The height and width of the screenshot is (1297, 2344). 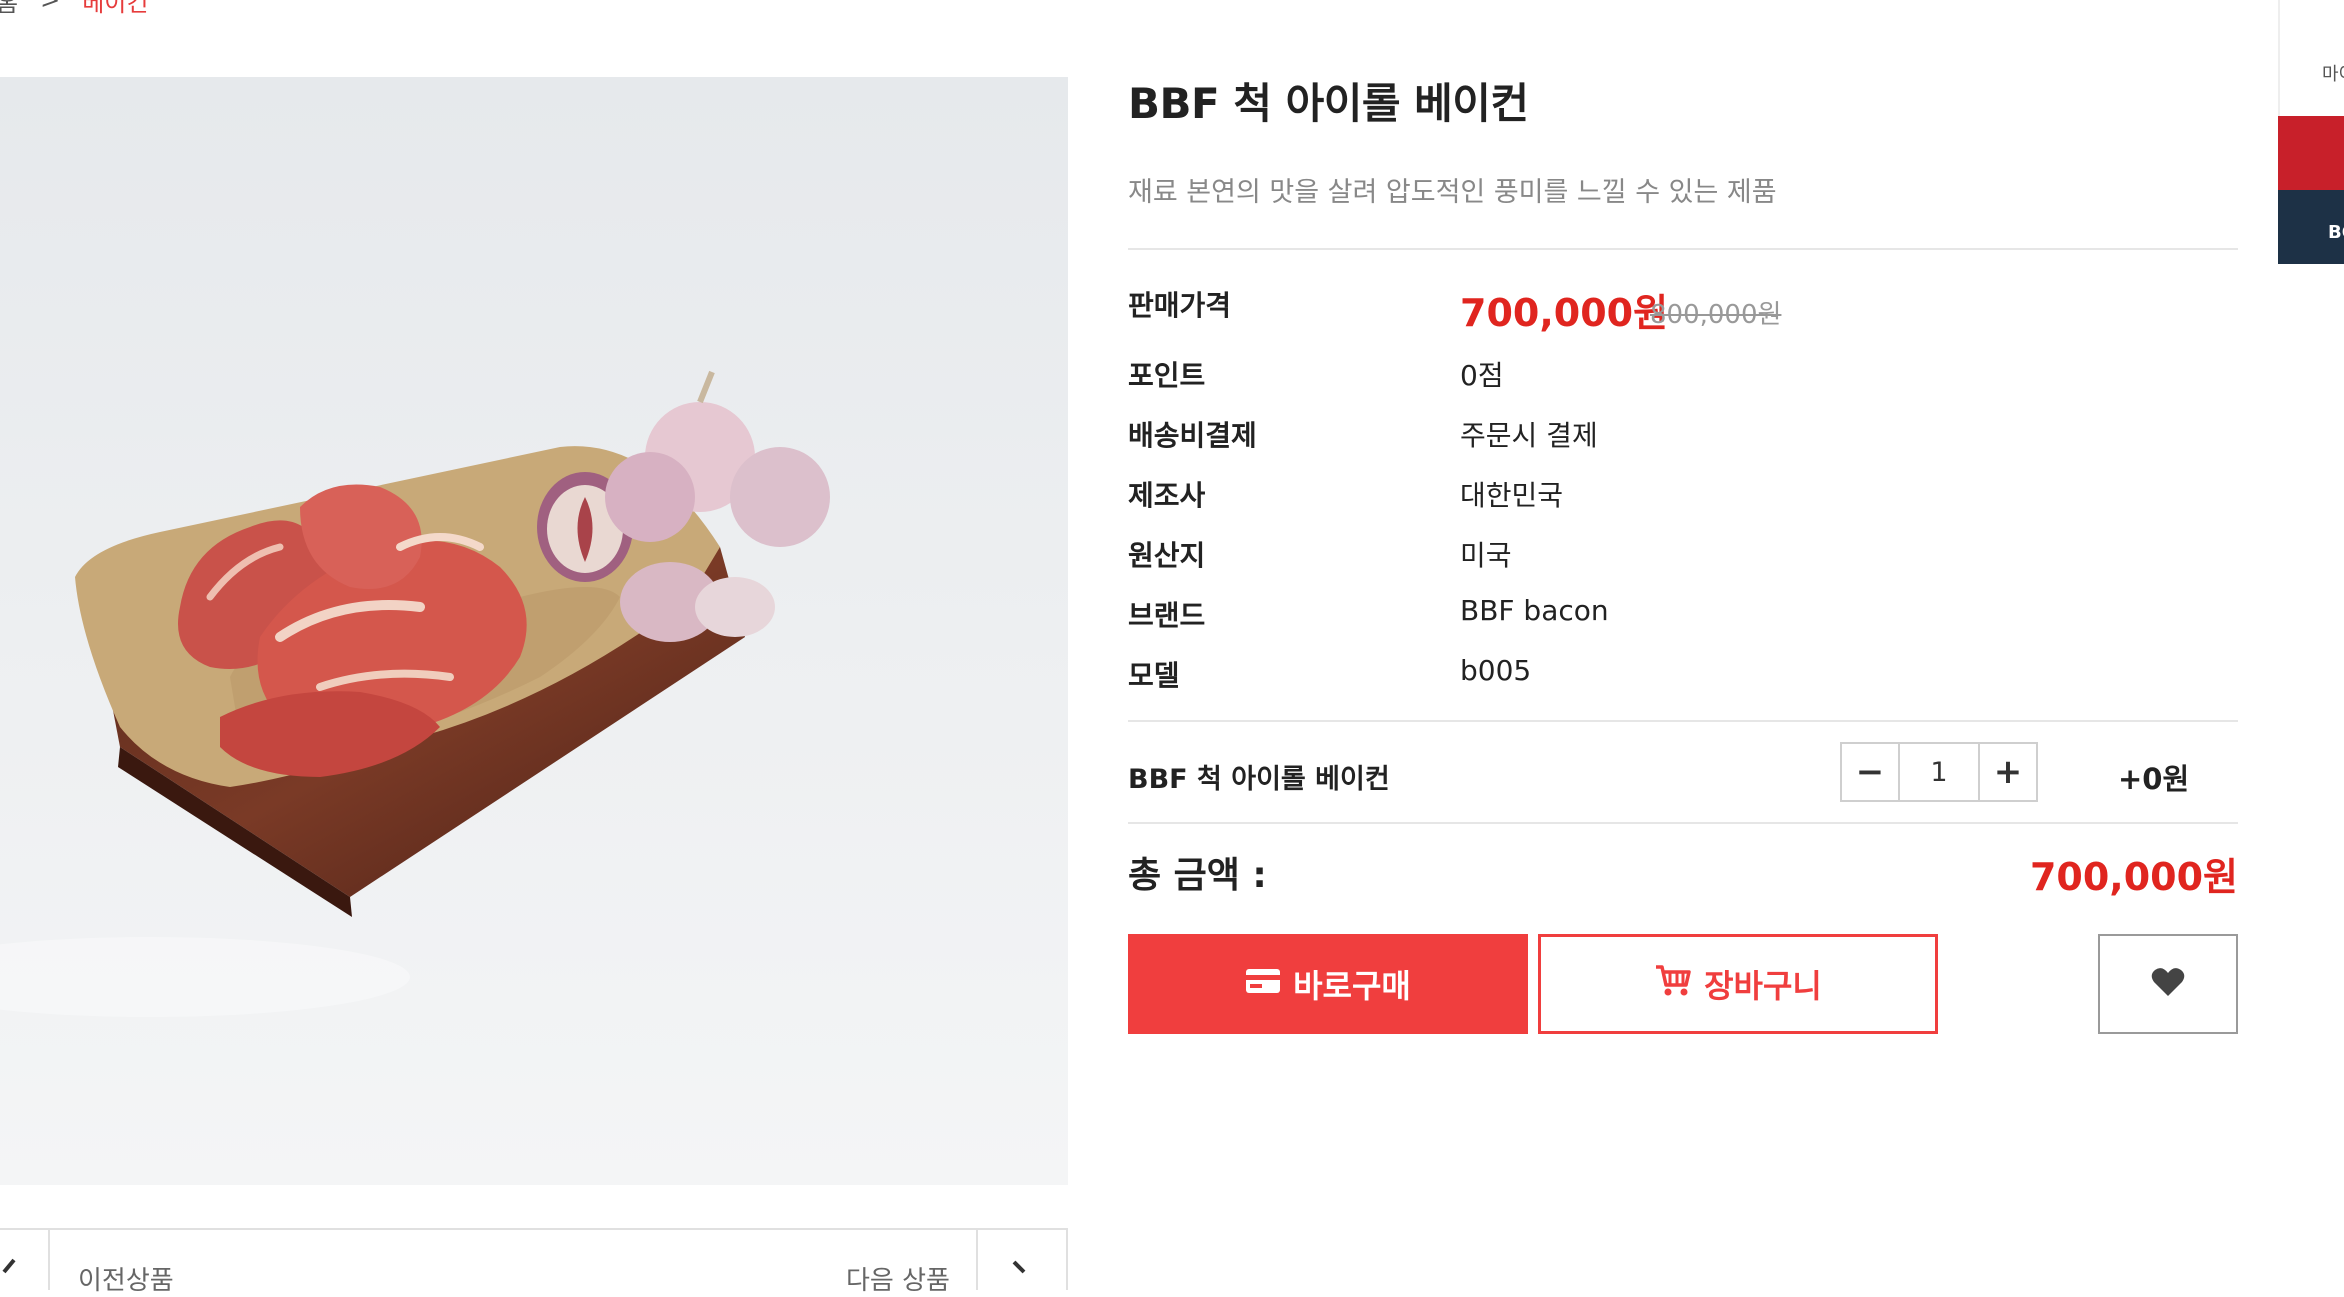 What do you see at coordinates (115, 9) in the screenshot?
I see `breadcrumb-current: 베이컨` at bounding box center [115, 9].